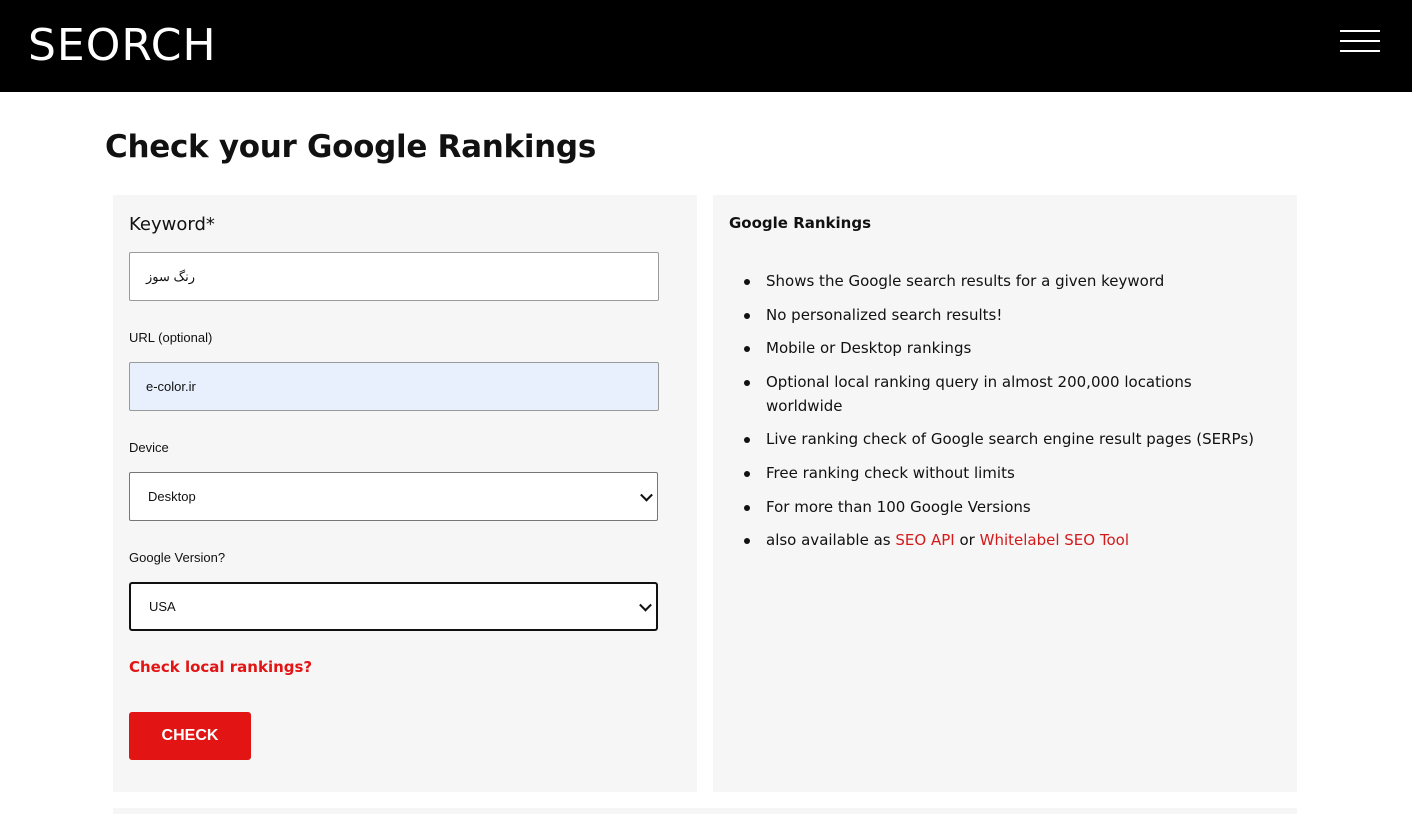 Image resolution: width=1412 pixels, height=814 pixels. Describe the element at coordinates (869, 348) in the screenshot. I see `feature-text: Mobile or Desktop rankings` at that location.